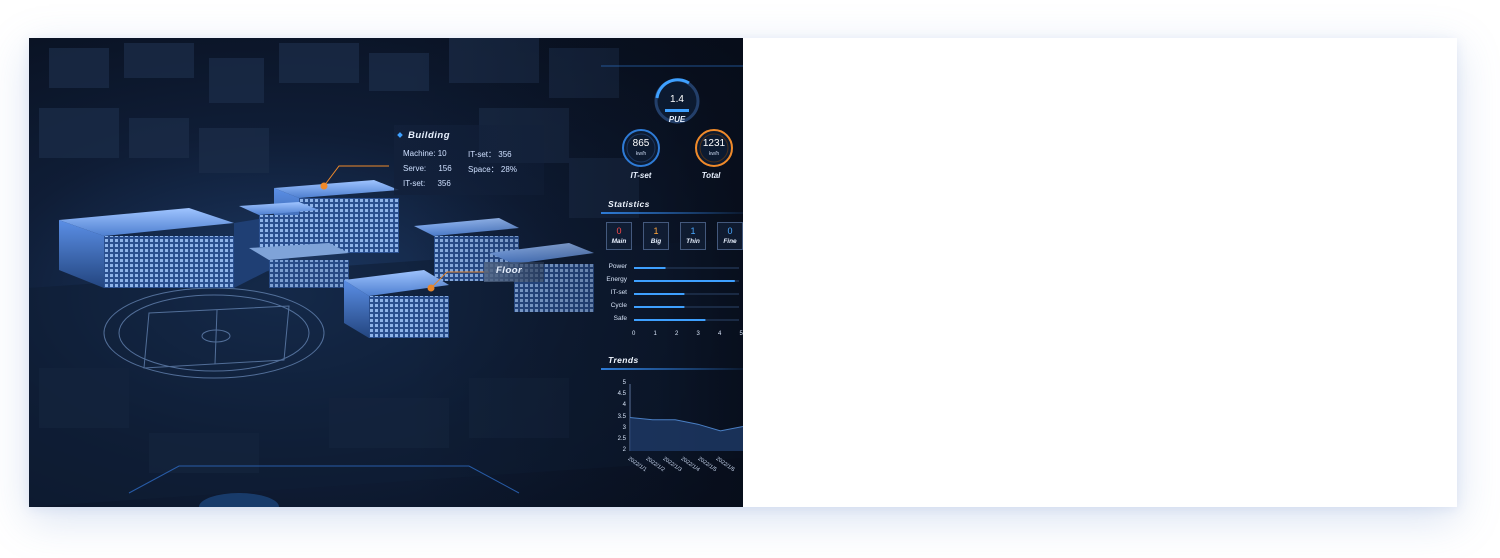 Image resolution: width=1500 pixels, height=558 pixels. I want to click on trend-svg, so click(686, 417).